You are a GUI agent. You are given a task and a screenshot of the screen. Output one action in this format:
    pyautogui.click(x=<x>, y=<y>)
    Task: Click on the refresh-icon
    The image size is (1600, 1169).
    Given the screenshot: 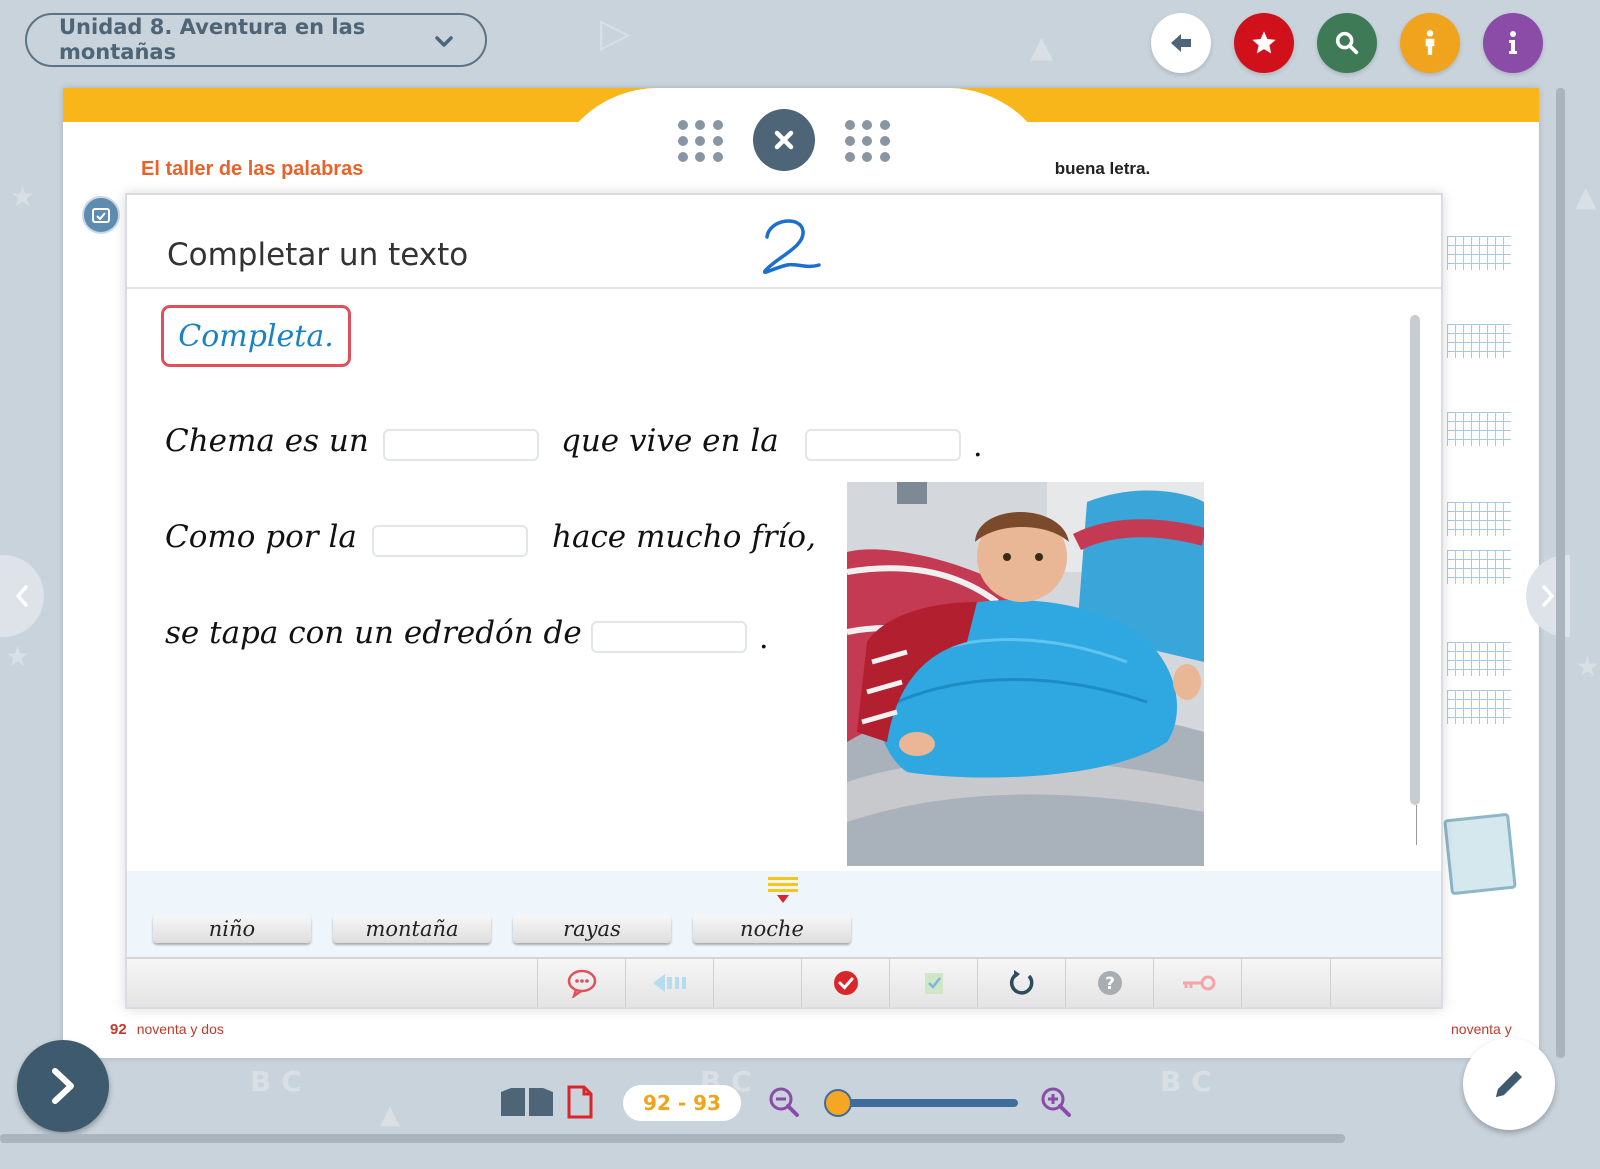 What is the action you would take?
    pyautogui.click(x=1021, y=982)
    